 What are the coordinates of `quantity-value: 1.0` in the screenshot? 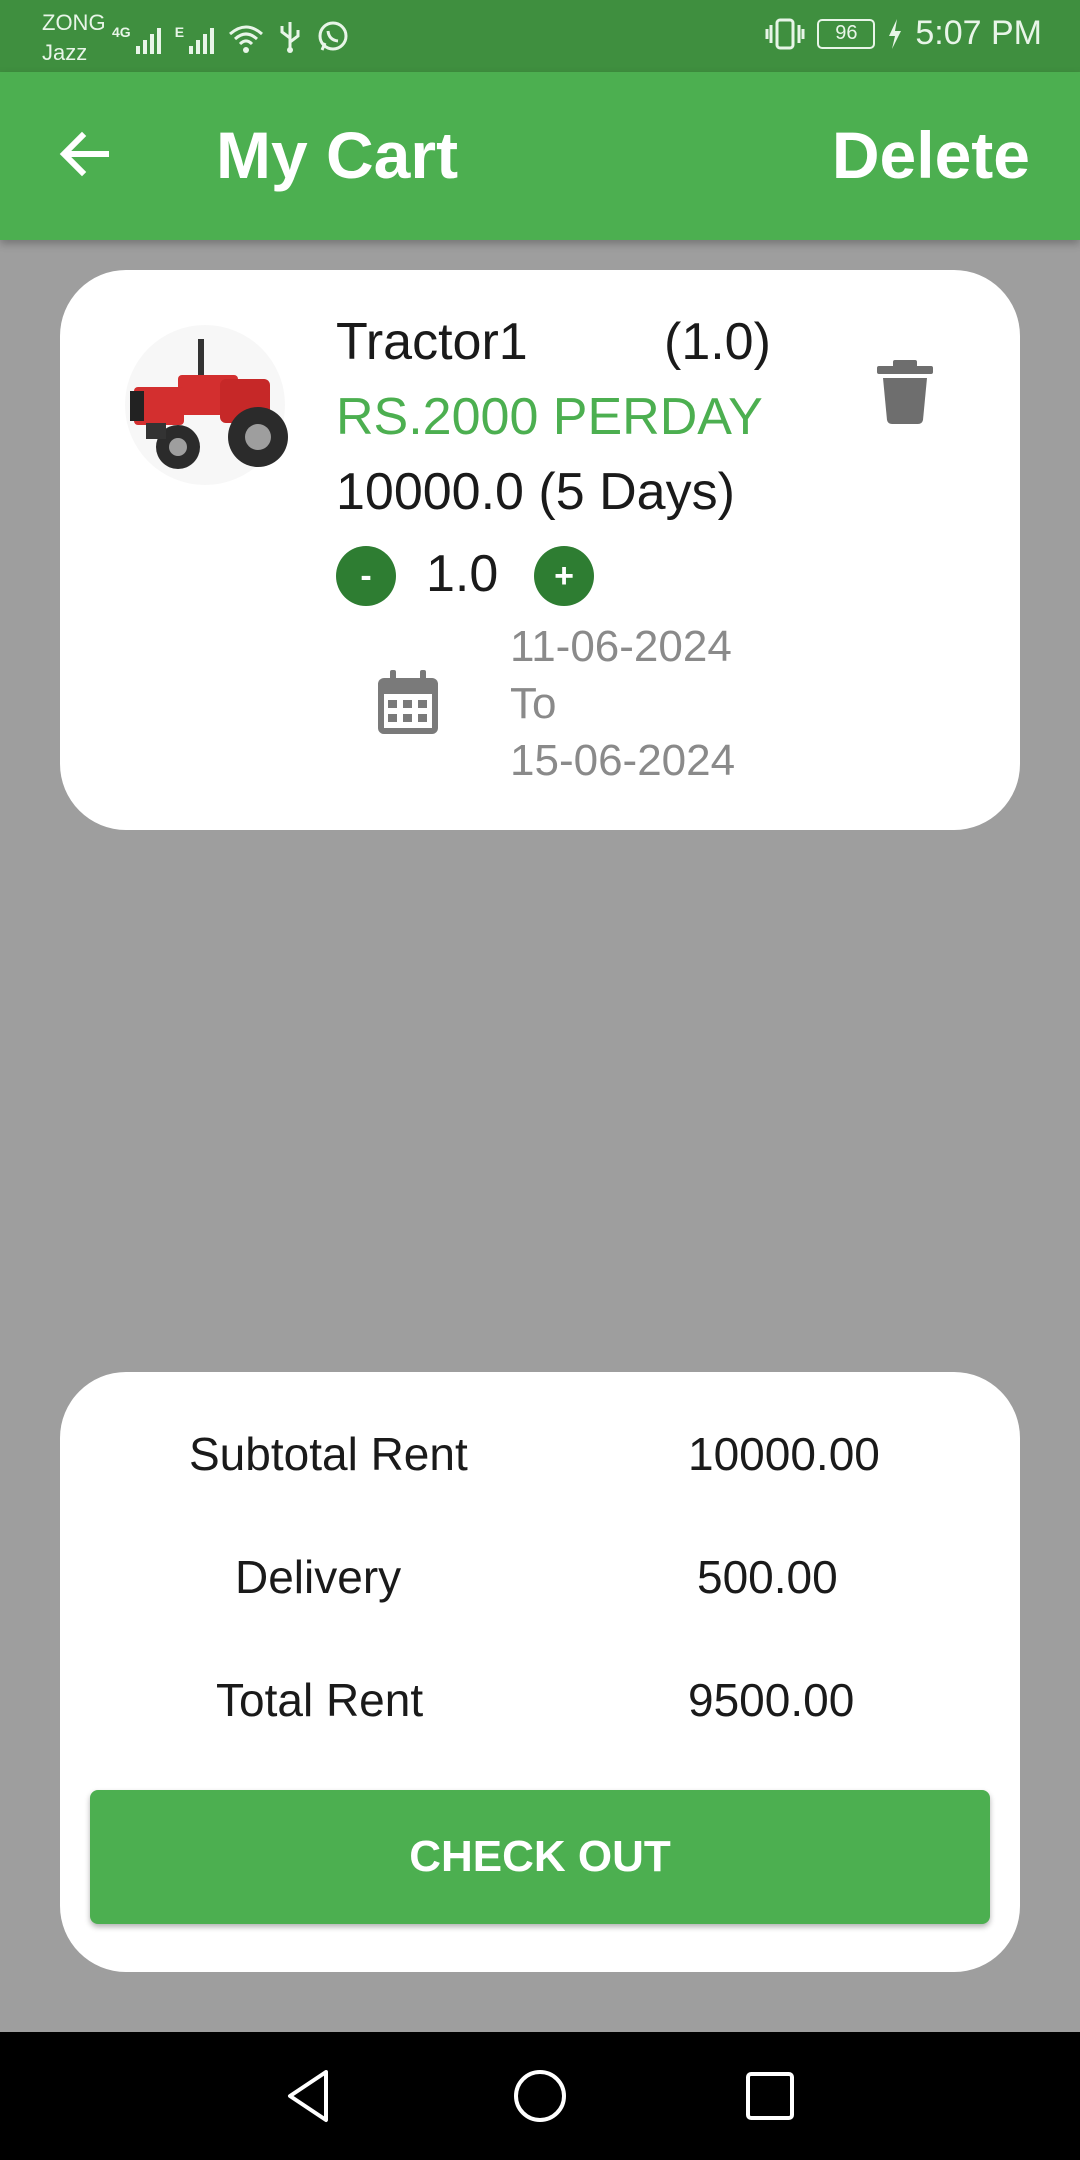 It's located at (462, 574).